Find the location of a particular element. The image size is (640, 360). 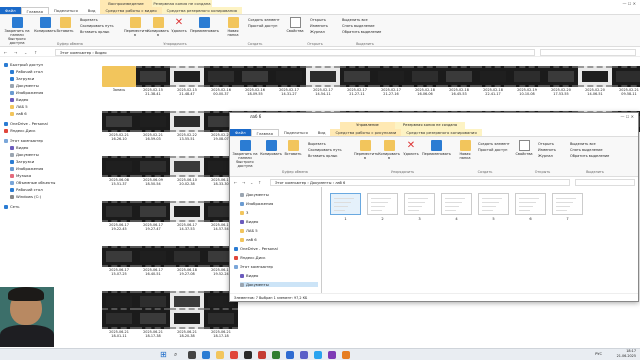

window2-copy-button: Копировать is located at coordinates (271, 148).